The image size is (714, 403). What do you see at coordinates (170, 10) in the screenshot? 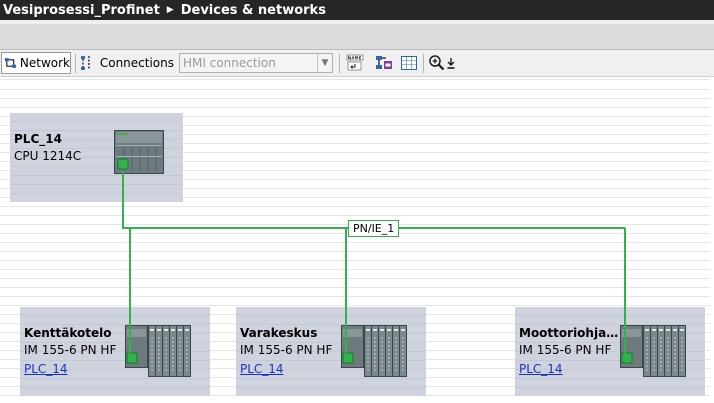
I see `breadcrumb-arrow-icon: ▶` at bounding box center [170, 10].